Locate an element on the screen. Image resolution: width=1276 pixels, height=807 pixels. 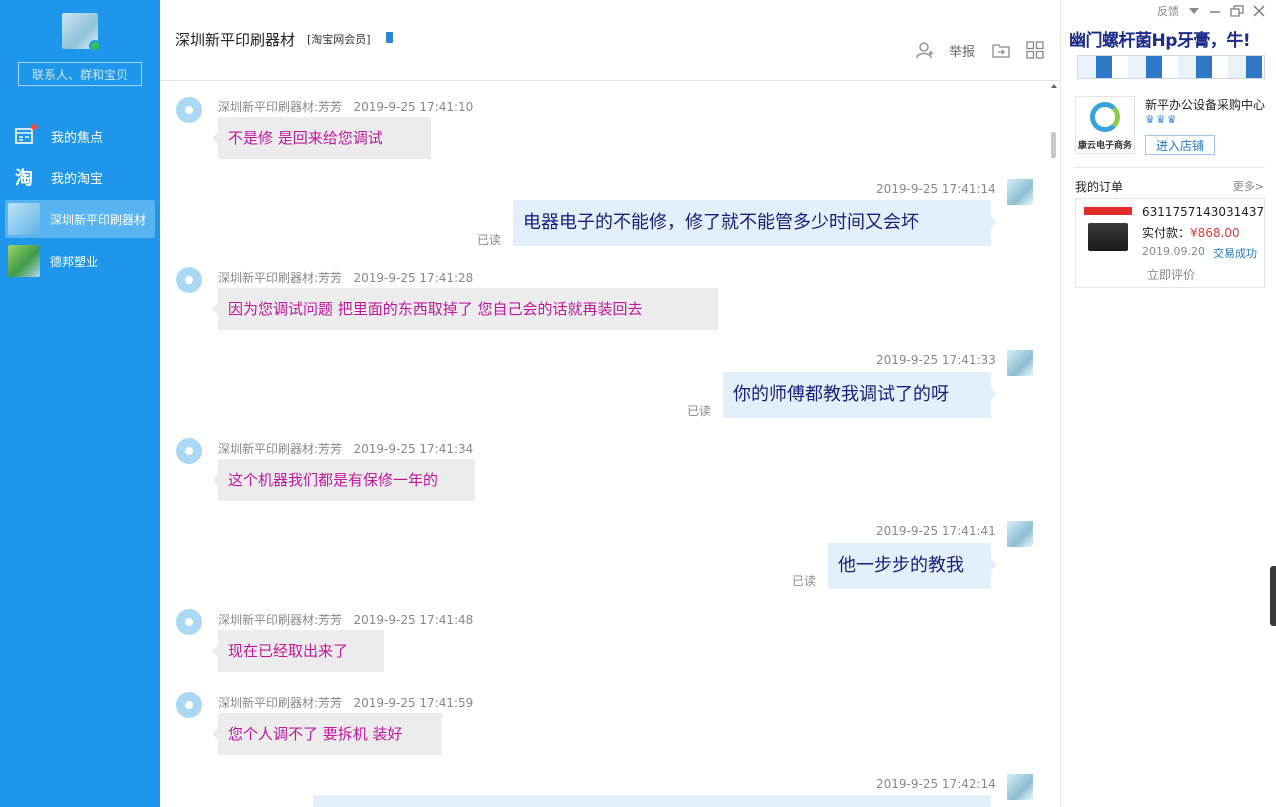
restore-icon is located at coordinates (1237, 11).